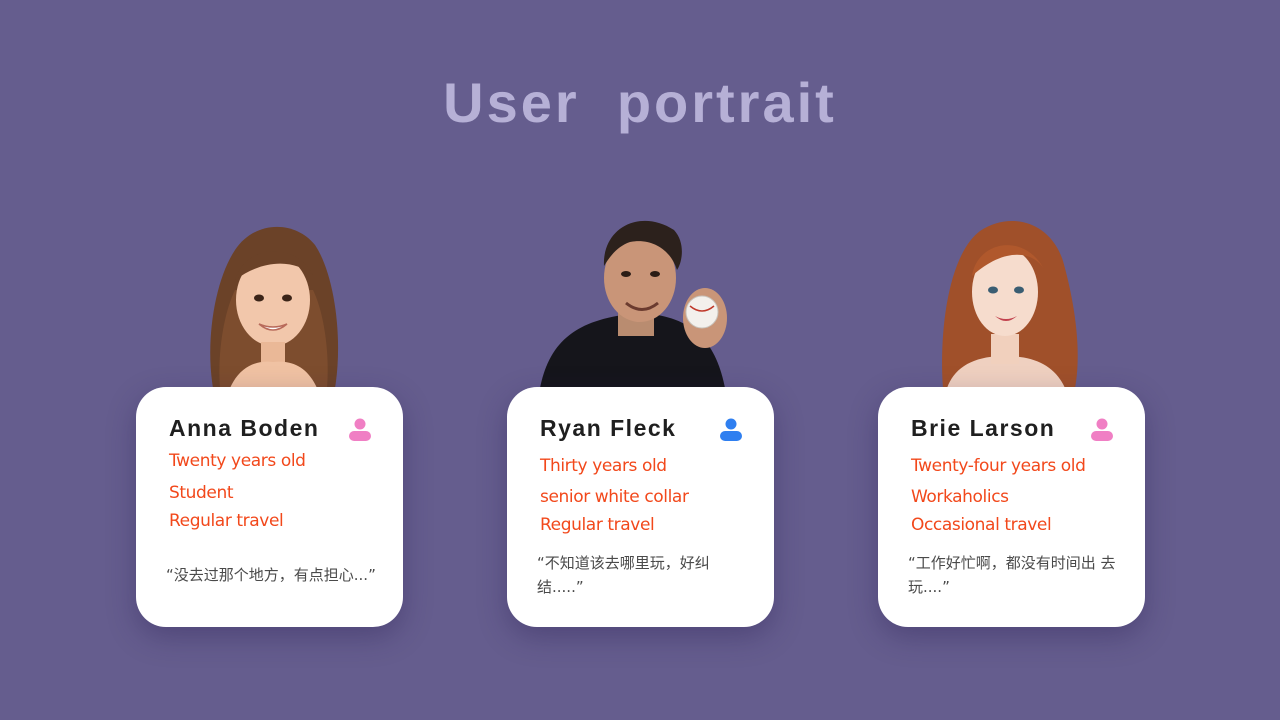  Describe the element at coordinates (272, 304) in the screenshot. I see `portrait-anna-boden` at that location.